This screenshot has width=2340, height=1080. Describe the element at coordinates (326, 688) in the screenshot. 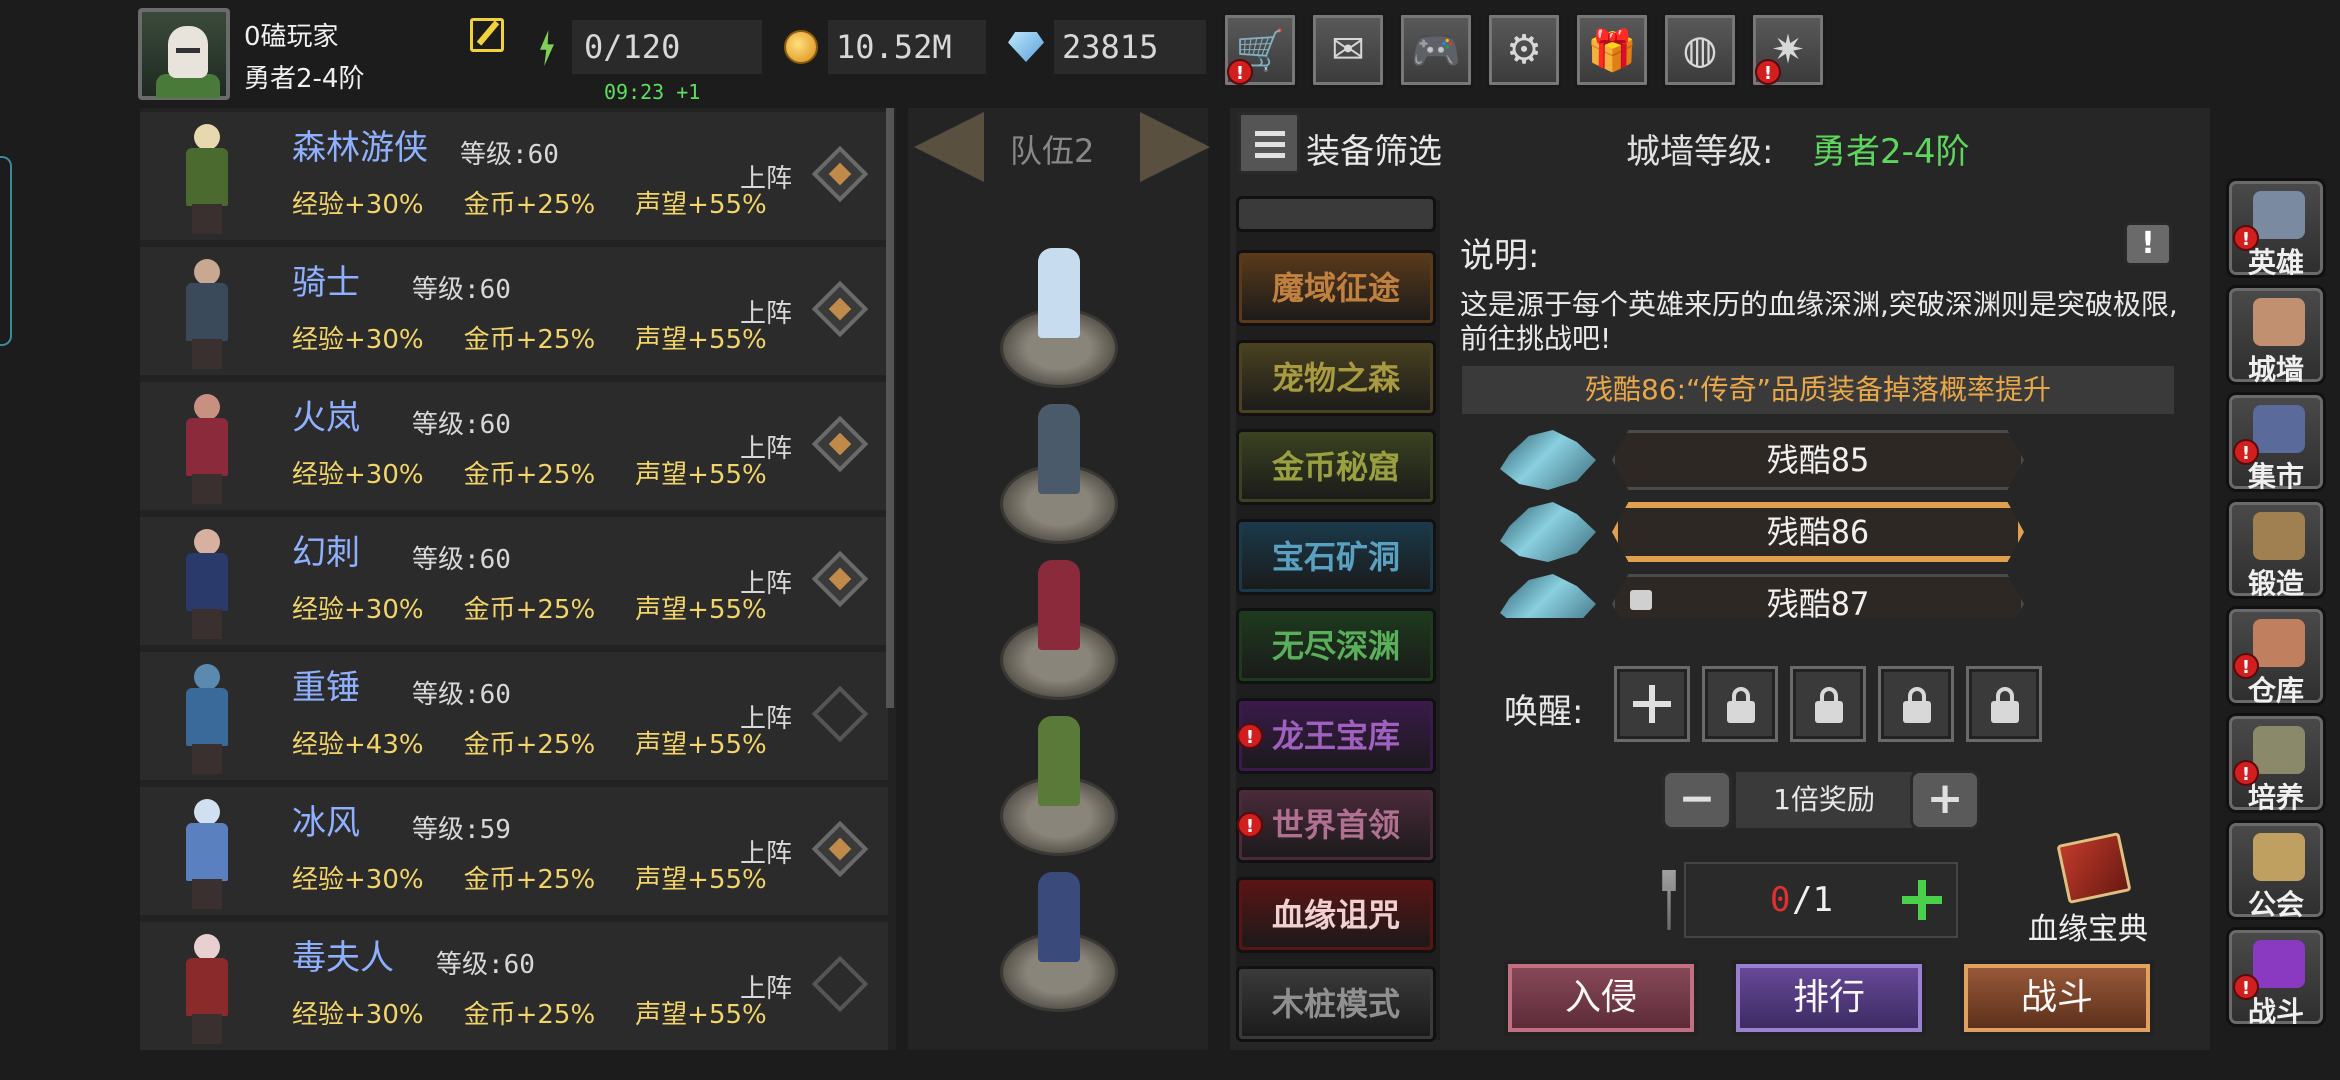

I see `hero-name: 重锤` at that location.